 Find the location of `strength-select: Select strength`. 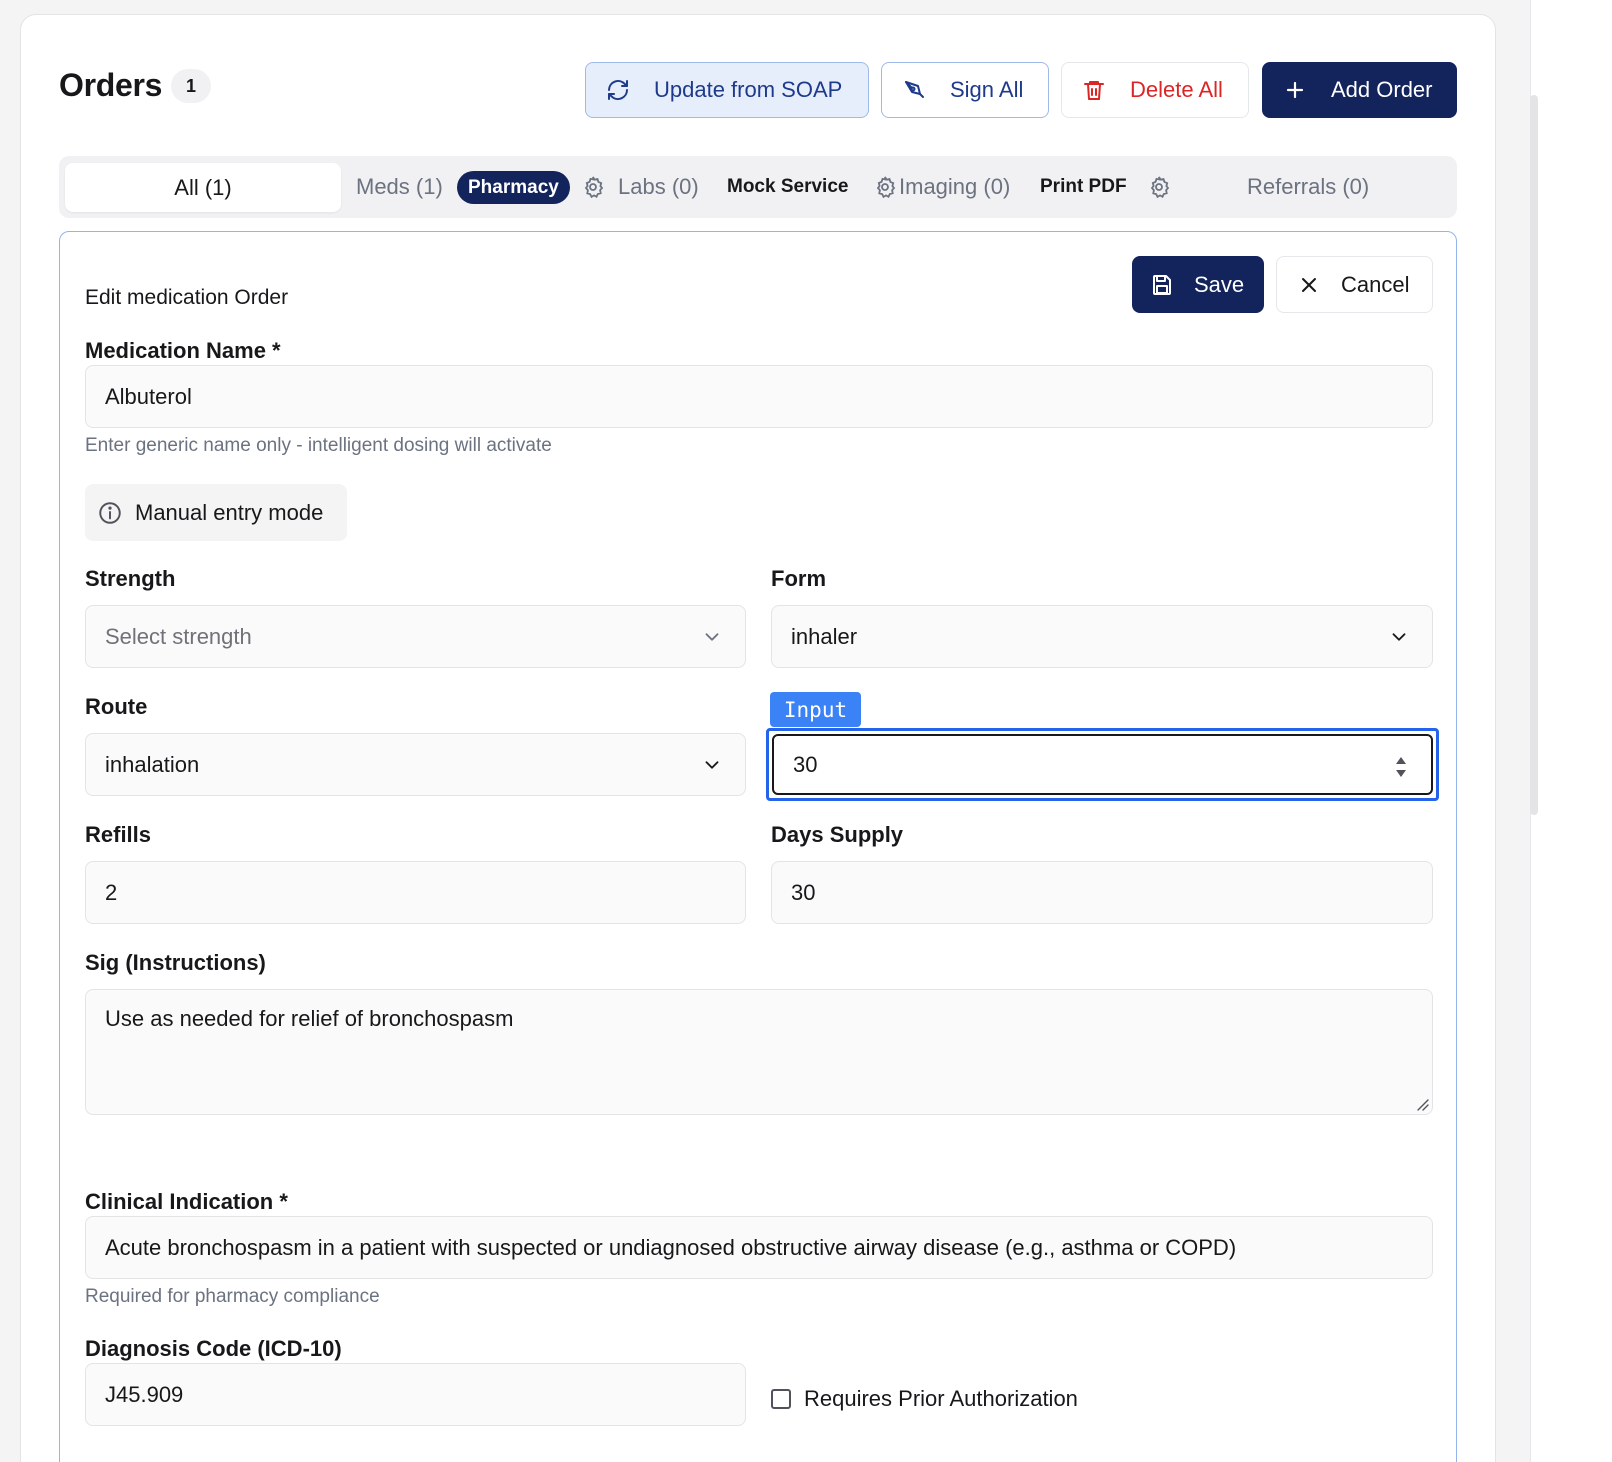

strength-select: Select strength is located at coordinates (415, 636).